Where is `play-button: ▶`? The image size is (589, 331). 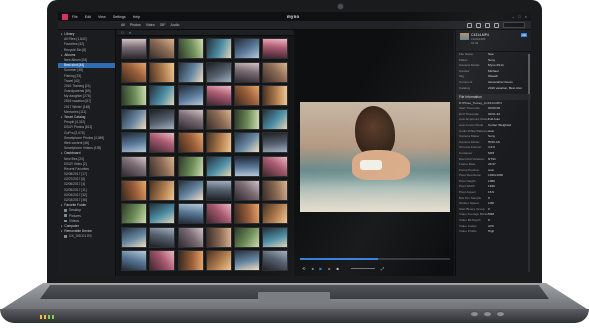
play-button: ▶ is located at coordinates (320, 268).